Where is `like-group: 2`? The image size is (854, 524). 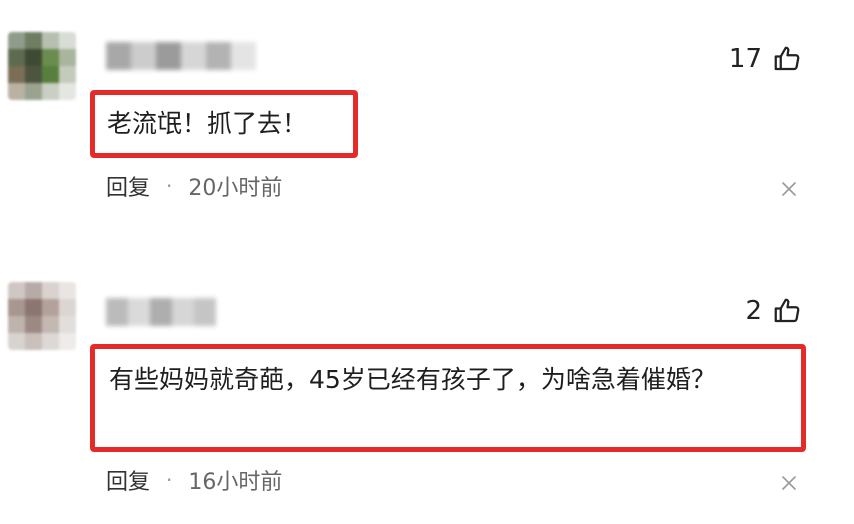 like-group: 2 is located at coordinates (773, 311).